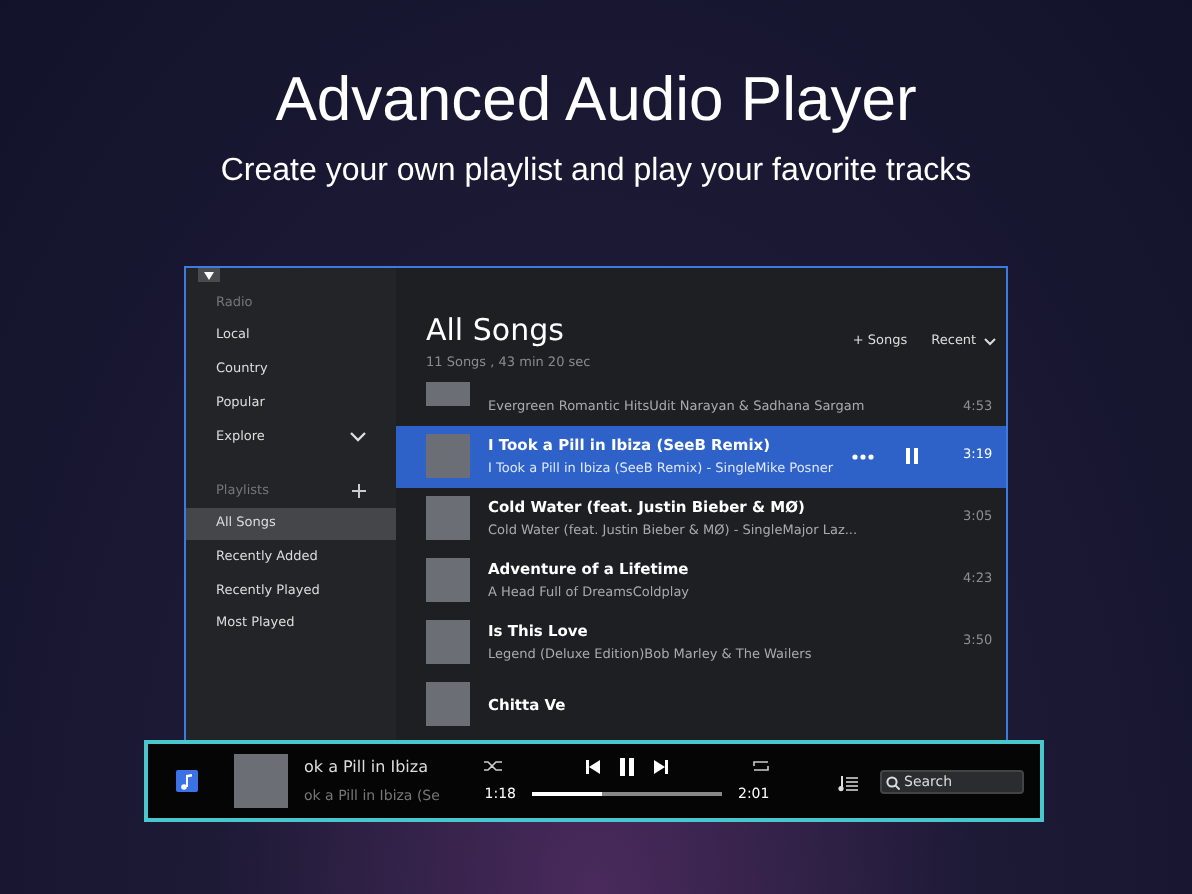 The height and width of the screenshot is (894, 1192). I want to click on pause-icon, so click(627, 766).